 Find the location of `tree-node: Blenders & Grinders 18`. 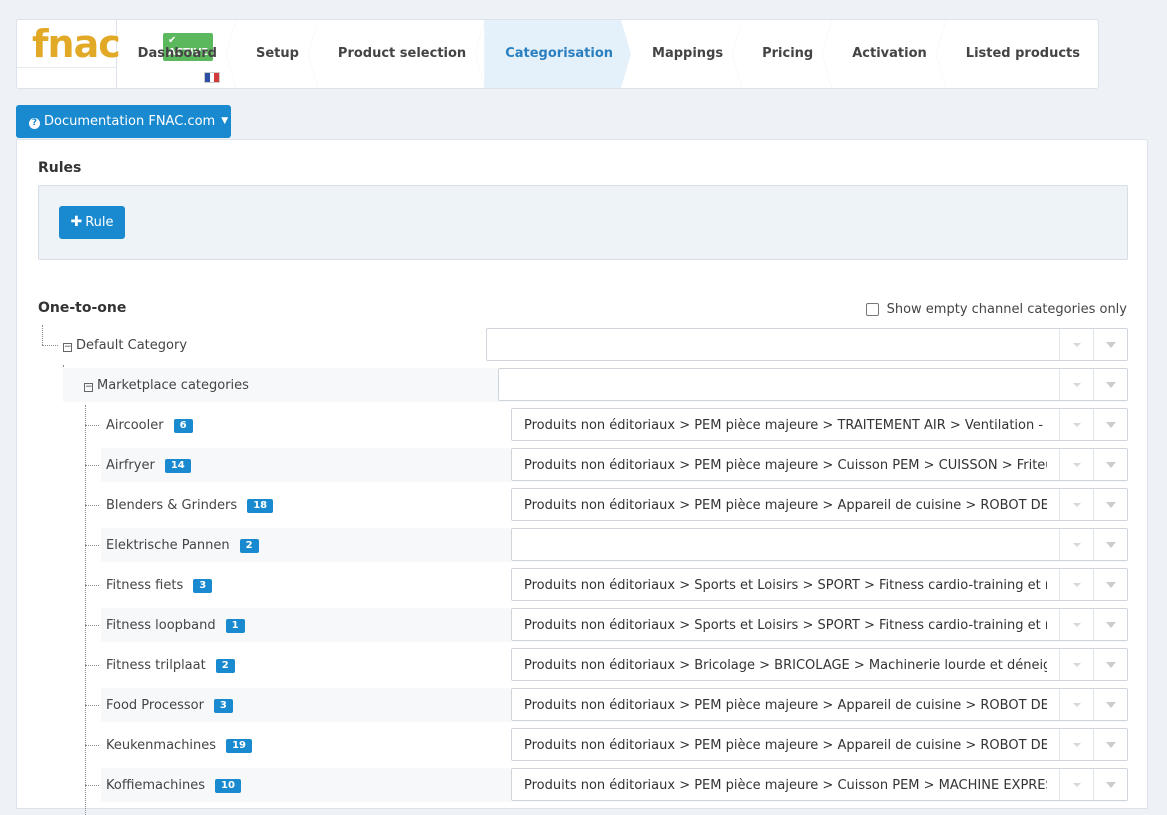

tree-node: Blenders & Grinders 18 is located at coordinates (190, 505).